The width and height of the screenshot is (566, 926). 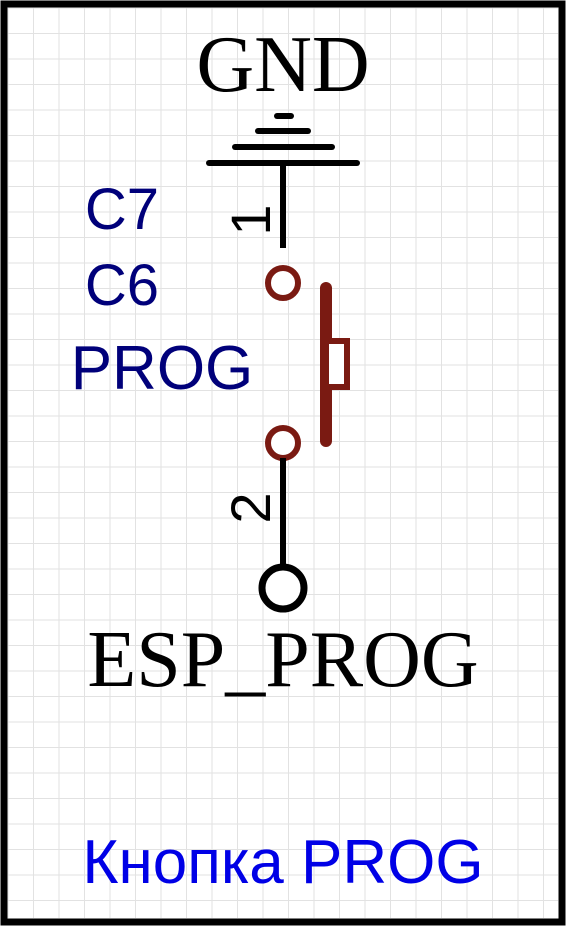 I want to click on net-label-esp-prog: ESP_PROG, so click(x=282, y=660).